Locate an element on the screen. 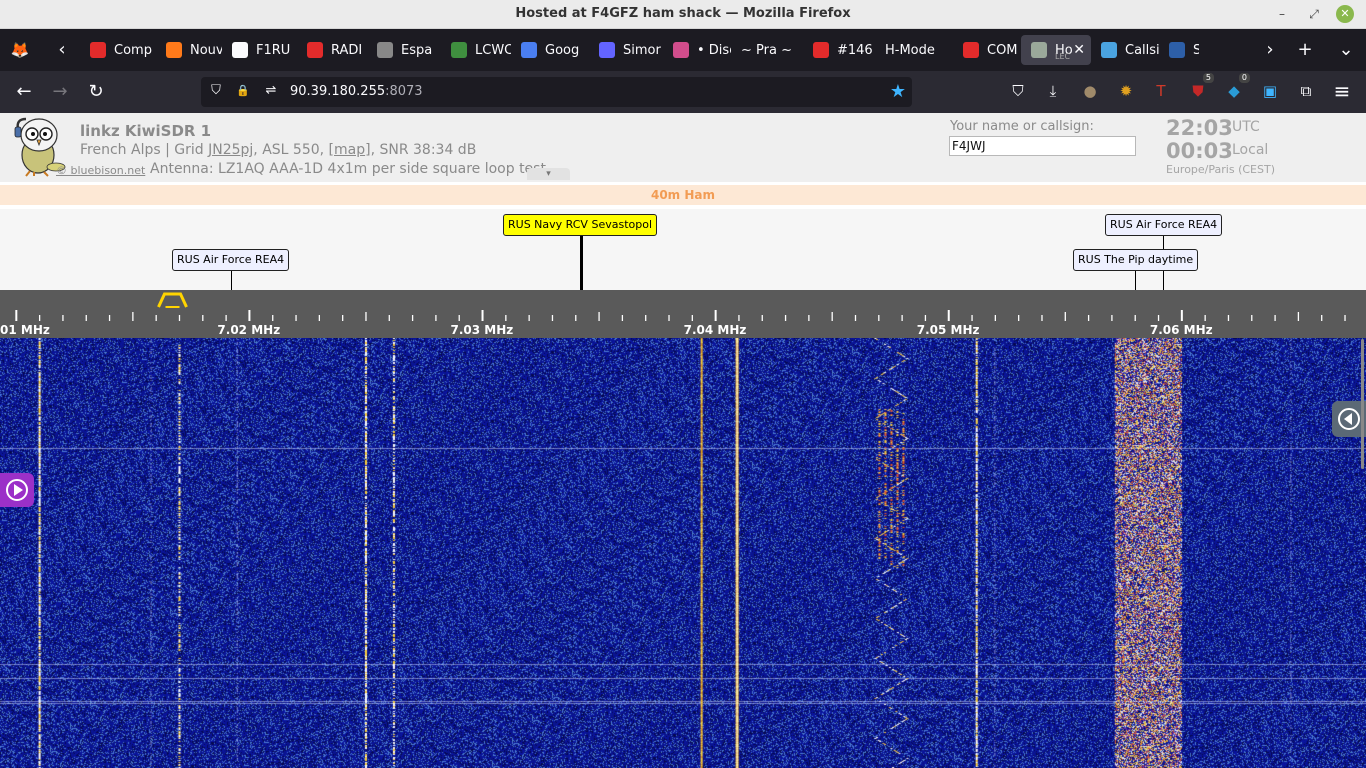 This screenshot has height=768, width=1366. tab-label: F1RU is located at coordinates (273, 50).